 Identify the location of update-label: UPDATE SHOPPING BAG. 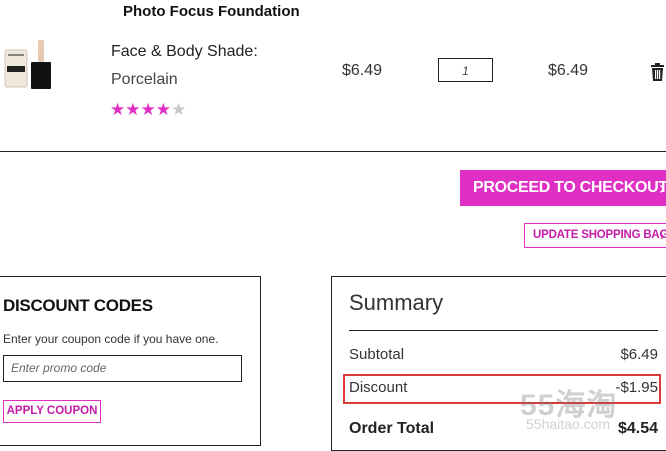
(599, 235).